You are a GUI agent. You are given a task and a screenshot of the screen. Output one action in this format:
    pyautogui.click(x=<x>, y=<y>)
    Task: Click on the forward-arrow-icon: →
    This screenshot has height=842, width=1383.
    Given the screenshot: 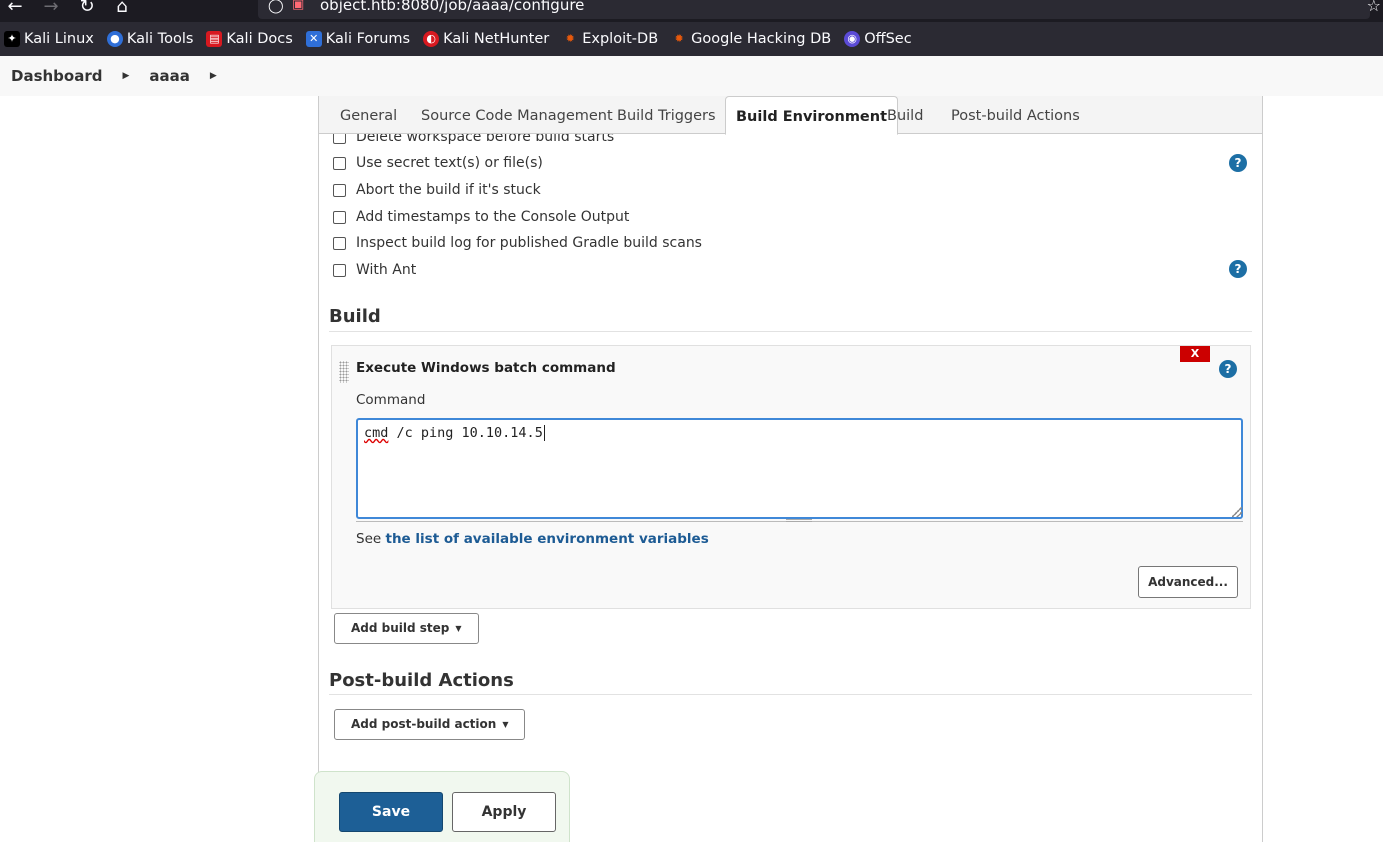 What is the action you would take?
    pyautogui.click(x=51, y=8)
    